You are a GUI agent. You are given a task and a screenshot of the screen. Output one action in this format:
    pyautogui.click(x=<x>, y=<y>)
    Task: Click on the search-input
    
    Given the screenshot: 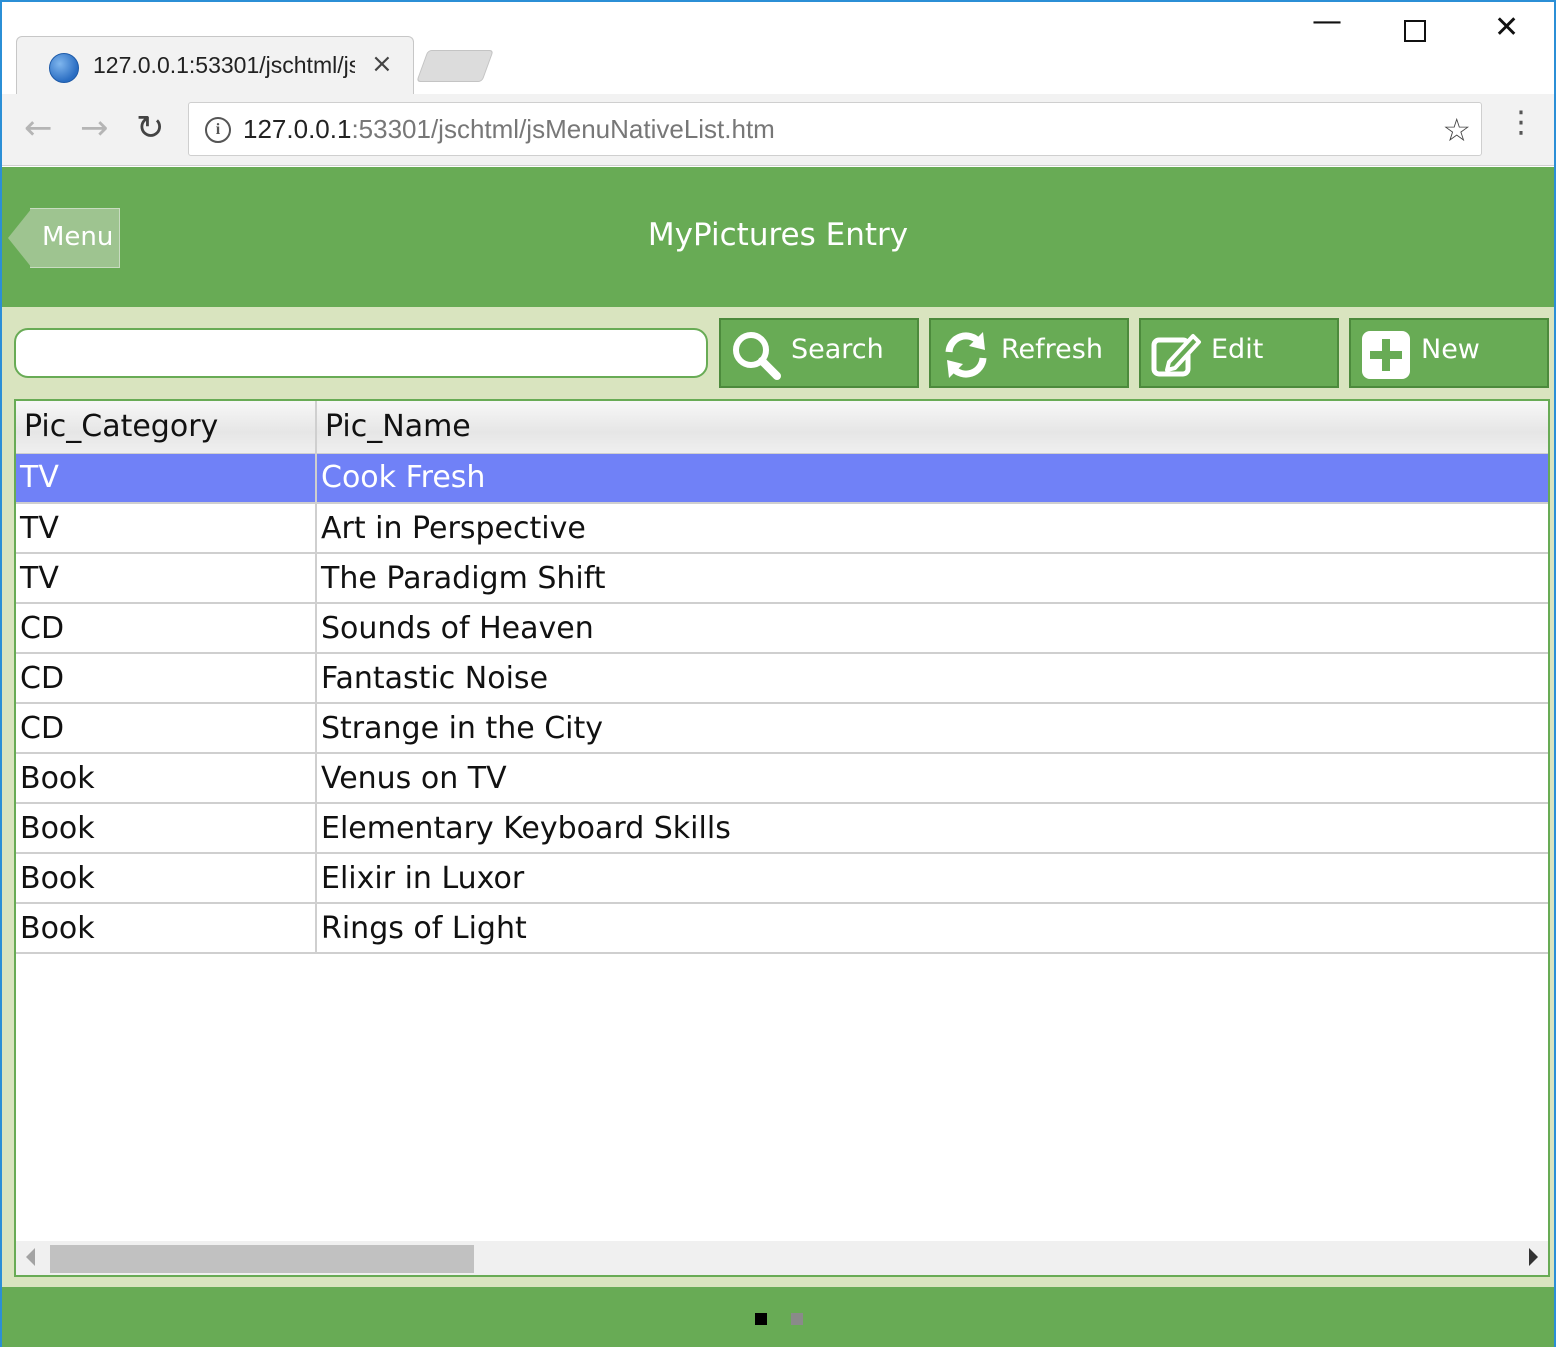 What is the action you would take?
    pyautogui.click(x=361, y=353)
    